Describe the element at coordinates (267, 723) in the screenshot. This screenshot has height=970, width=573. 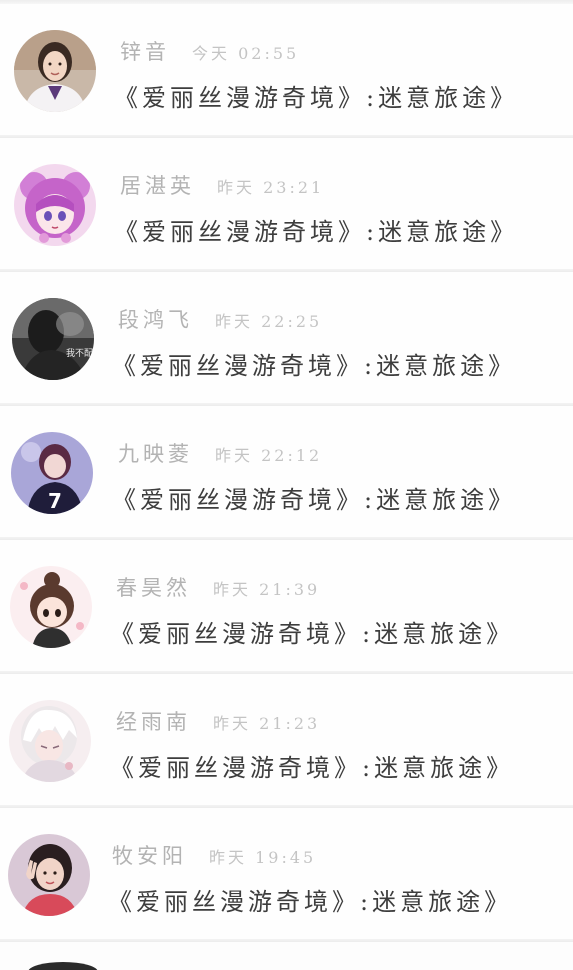
I see `timestamp: 昨天 21:23` at that location.